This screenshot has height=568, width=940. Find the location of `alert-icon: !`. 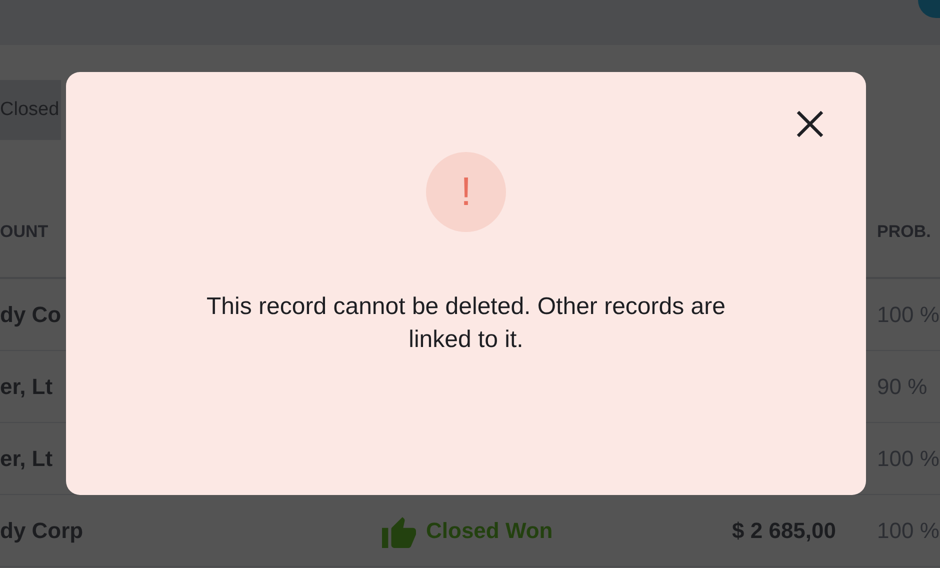

alert-icon: ! is located at coordinates (466, 192).